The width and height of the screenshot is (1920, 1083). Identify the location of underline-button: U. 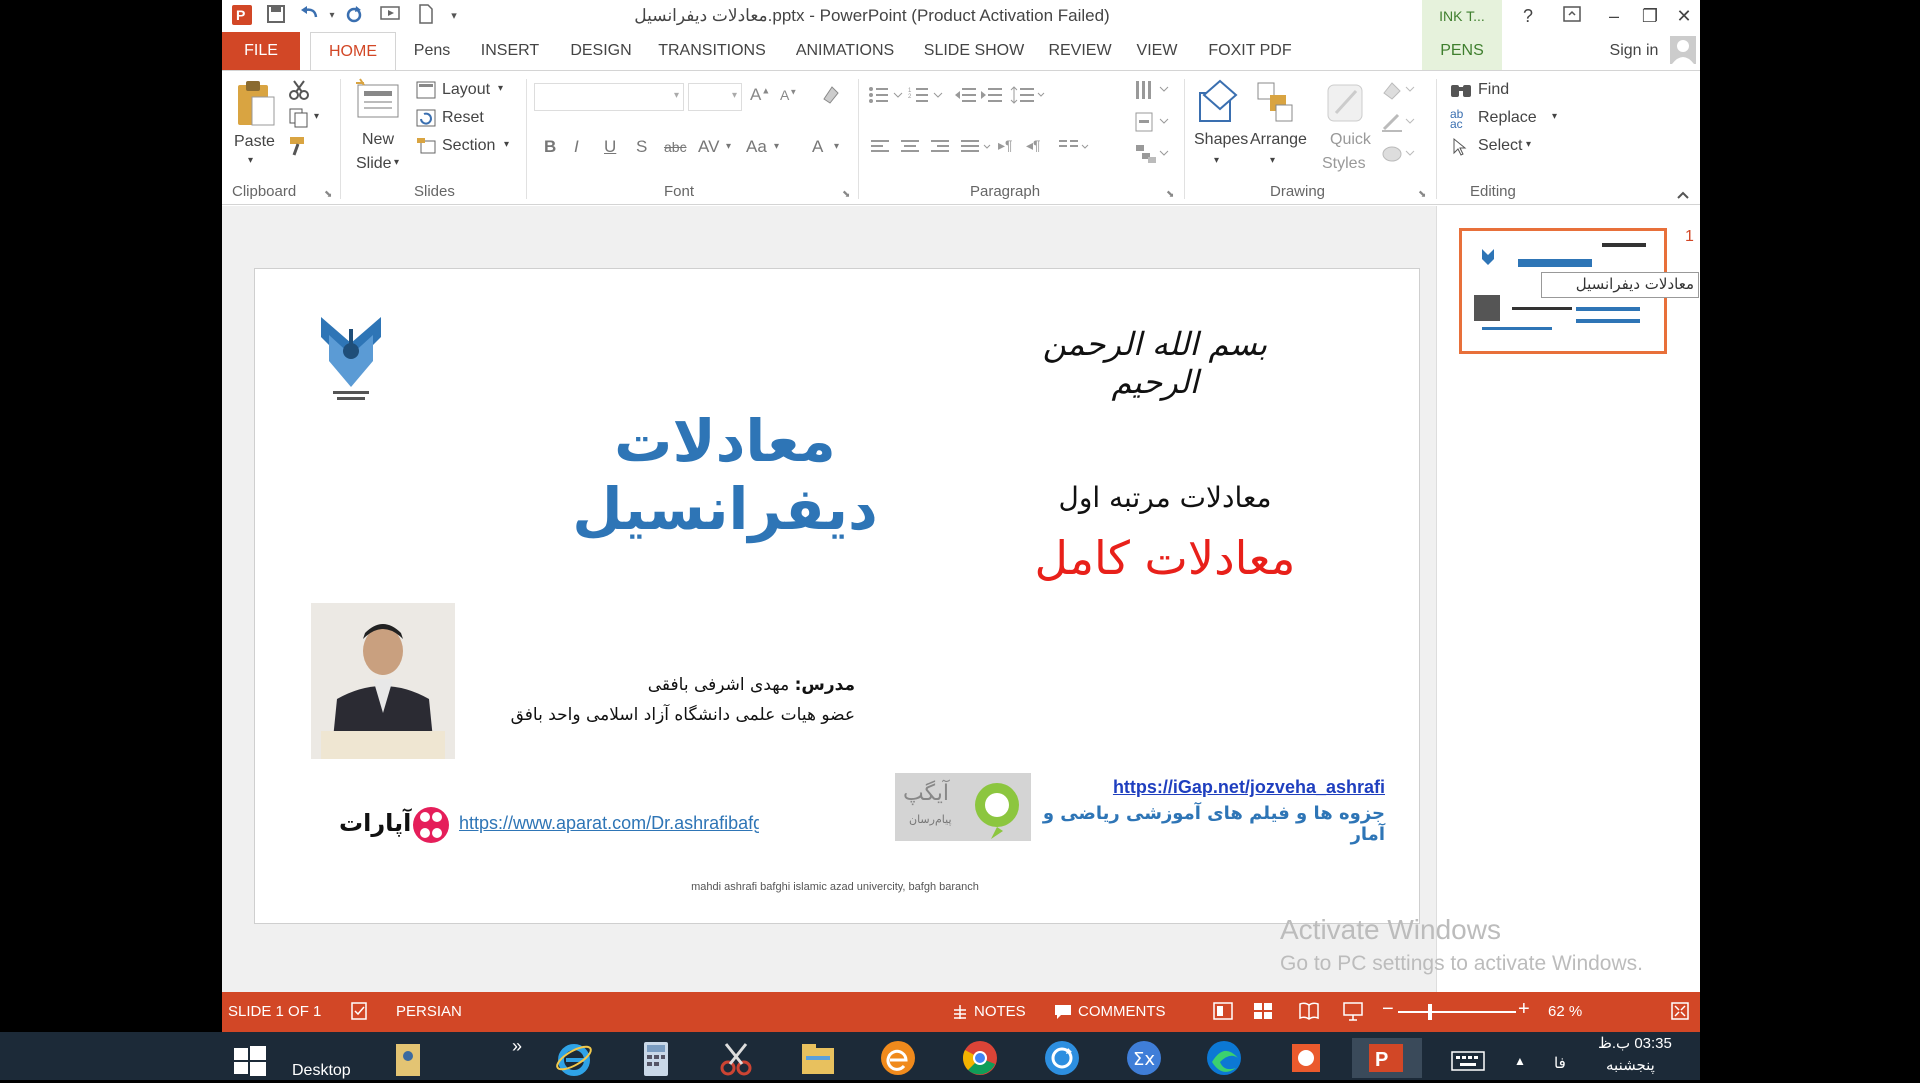
(610, 147).